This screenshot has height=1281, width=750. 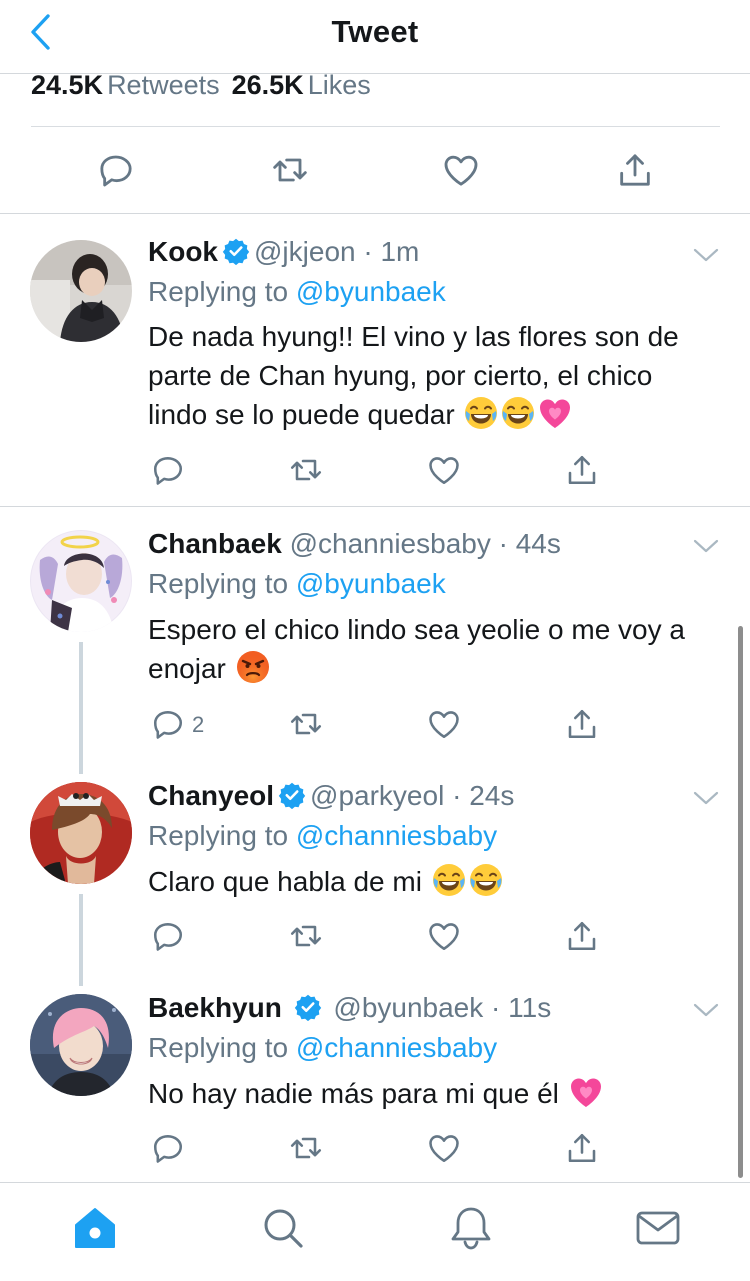 I want to click on user-handle: @jkjeon, so click(x=305, y=251).